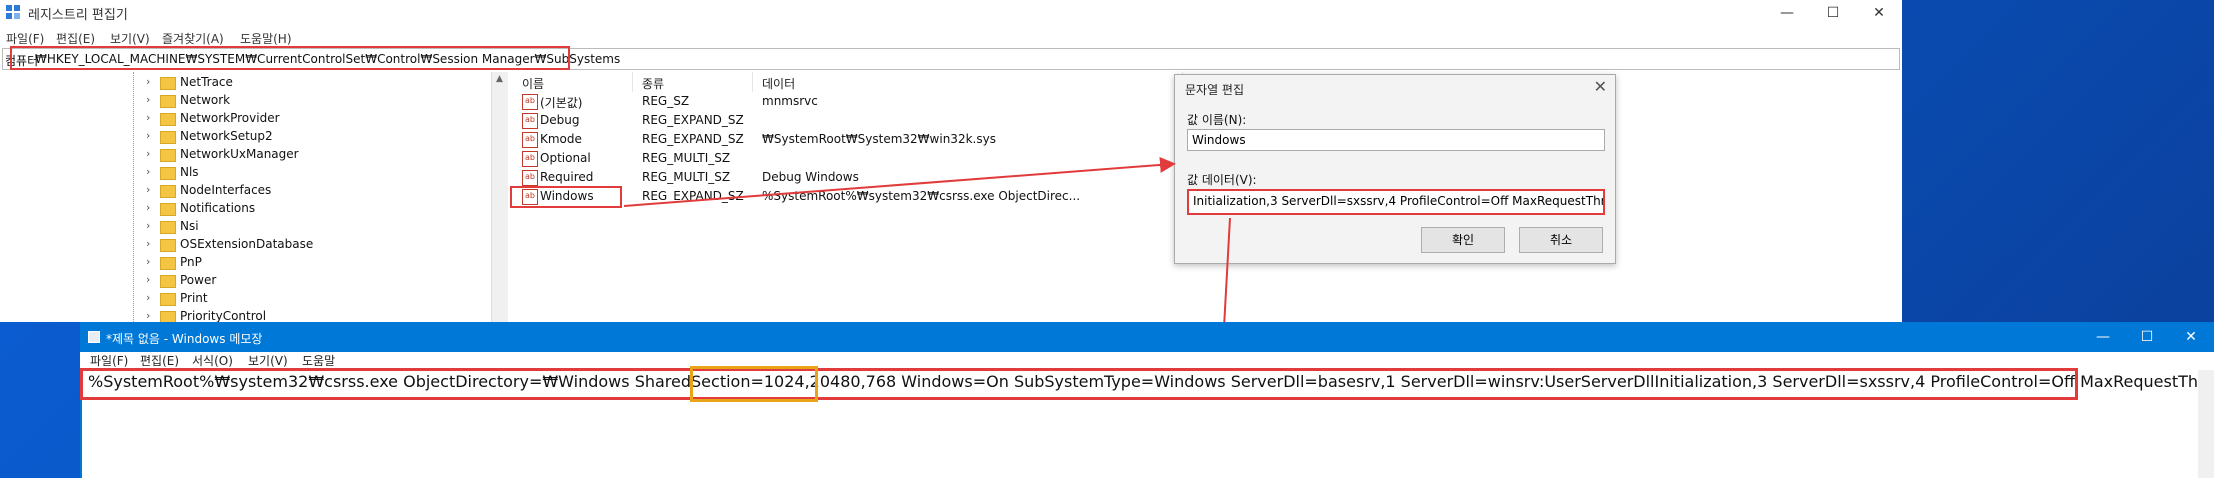 The height and width of the screenshot is (478, 2214). What do you see at coordinates (2103, 337) in the screenshot?
I see `notepad-minimize-button: —` at bounding box center [2103, 337].